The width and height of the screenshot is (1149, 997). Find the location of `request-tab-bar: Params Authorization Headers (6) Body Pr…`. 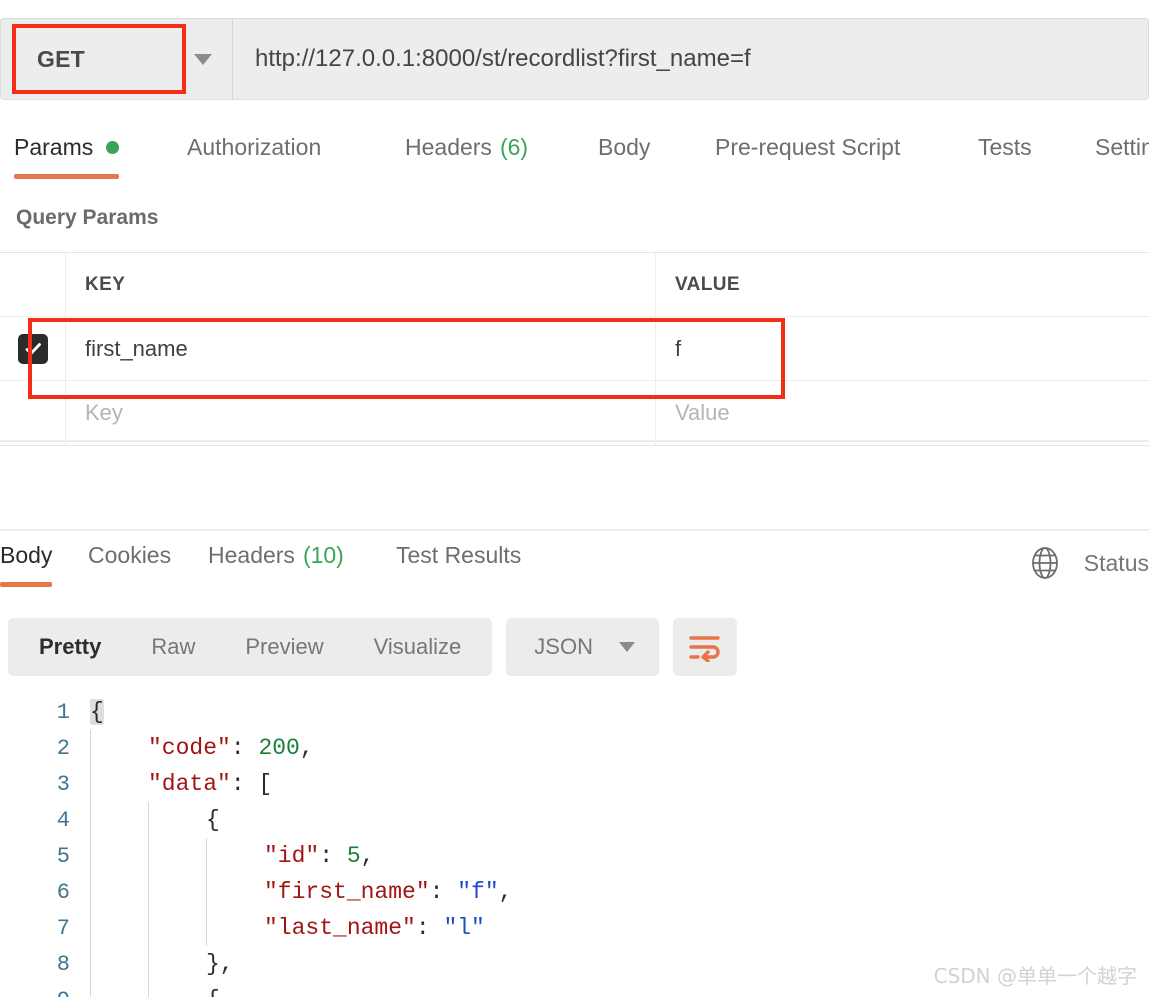

request-tab-bar: Params Authorization Headers (6) Body Pr… is located at coordinates (574, 157).